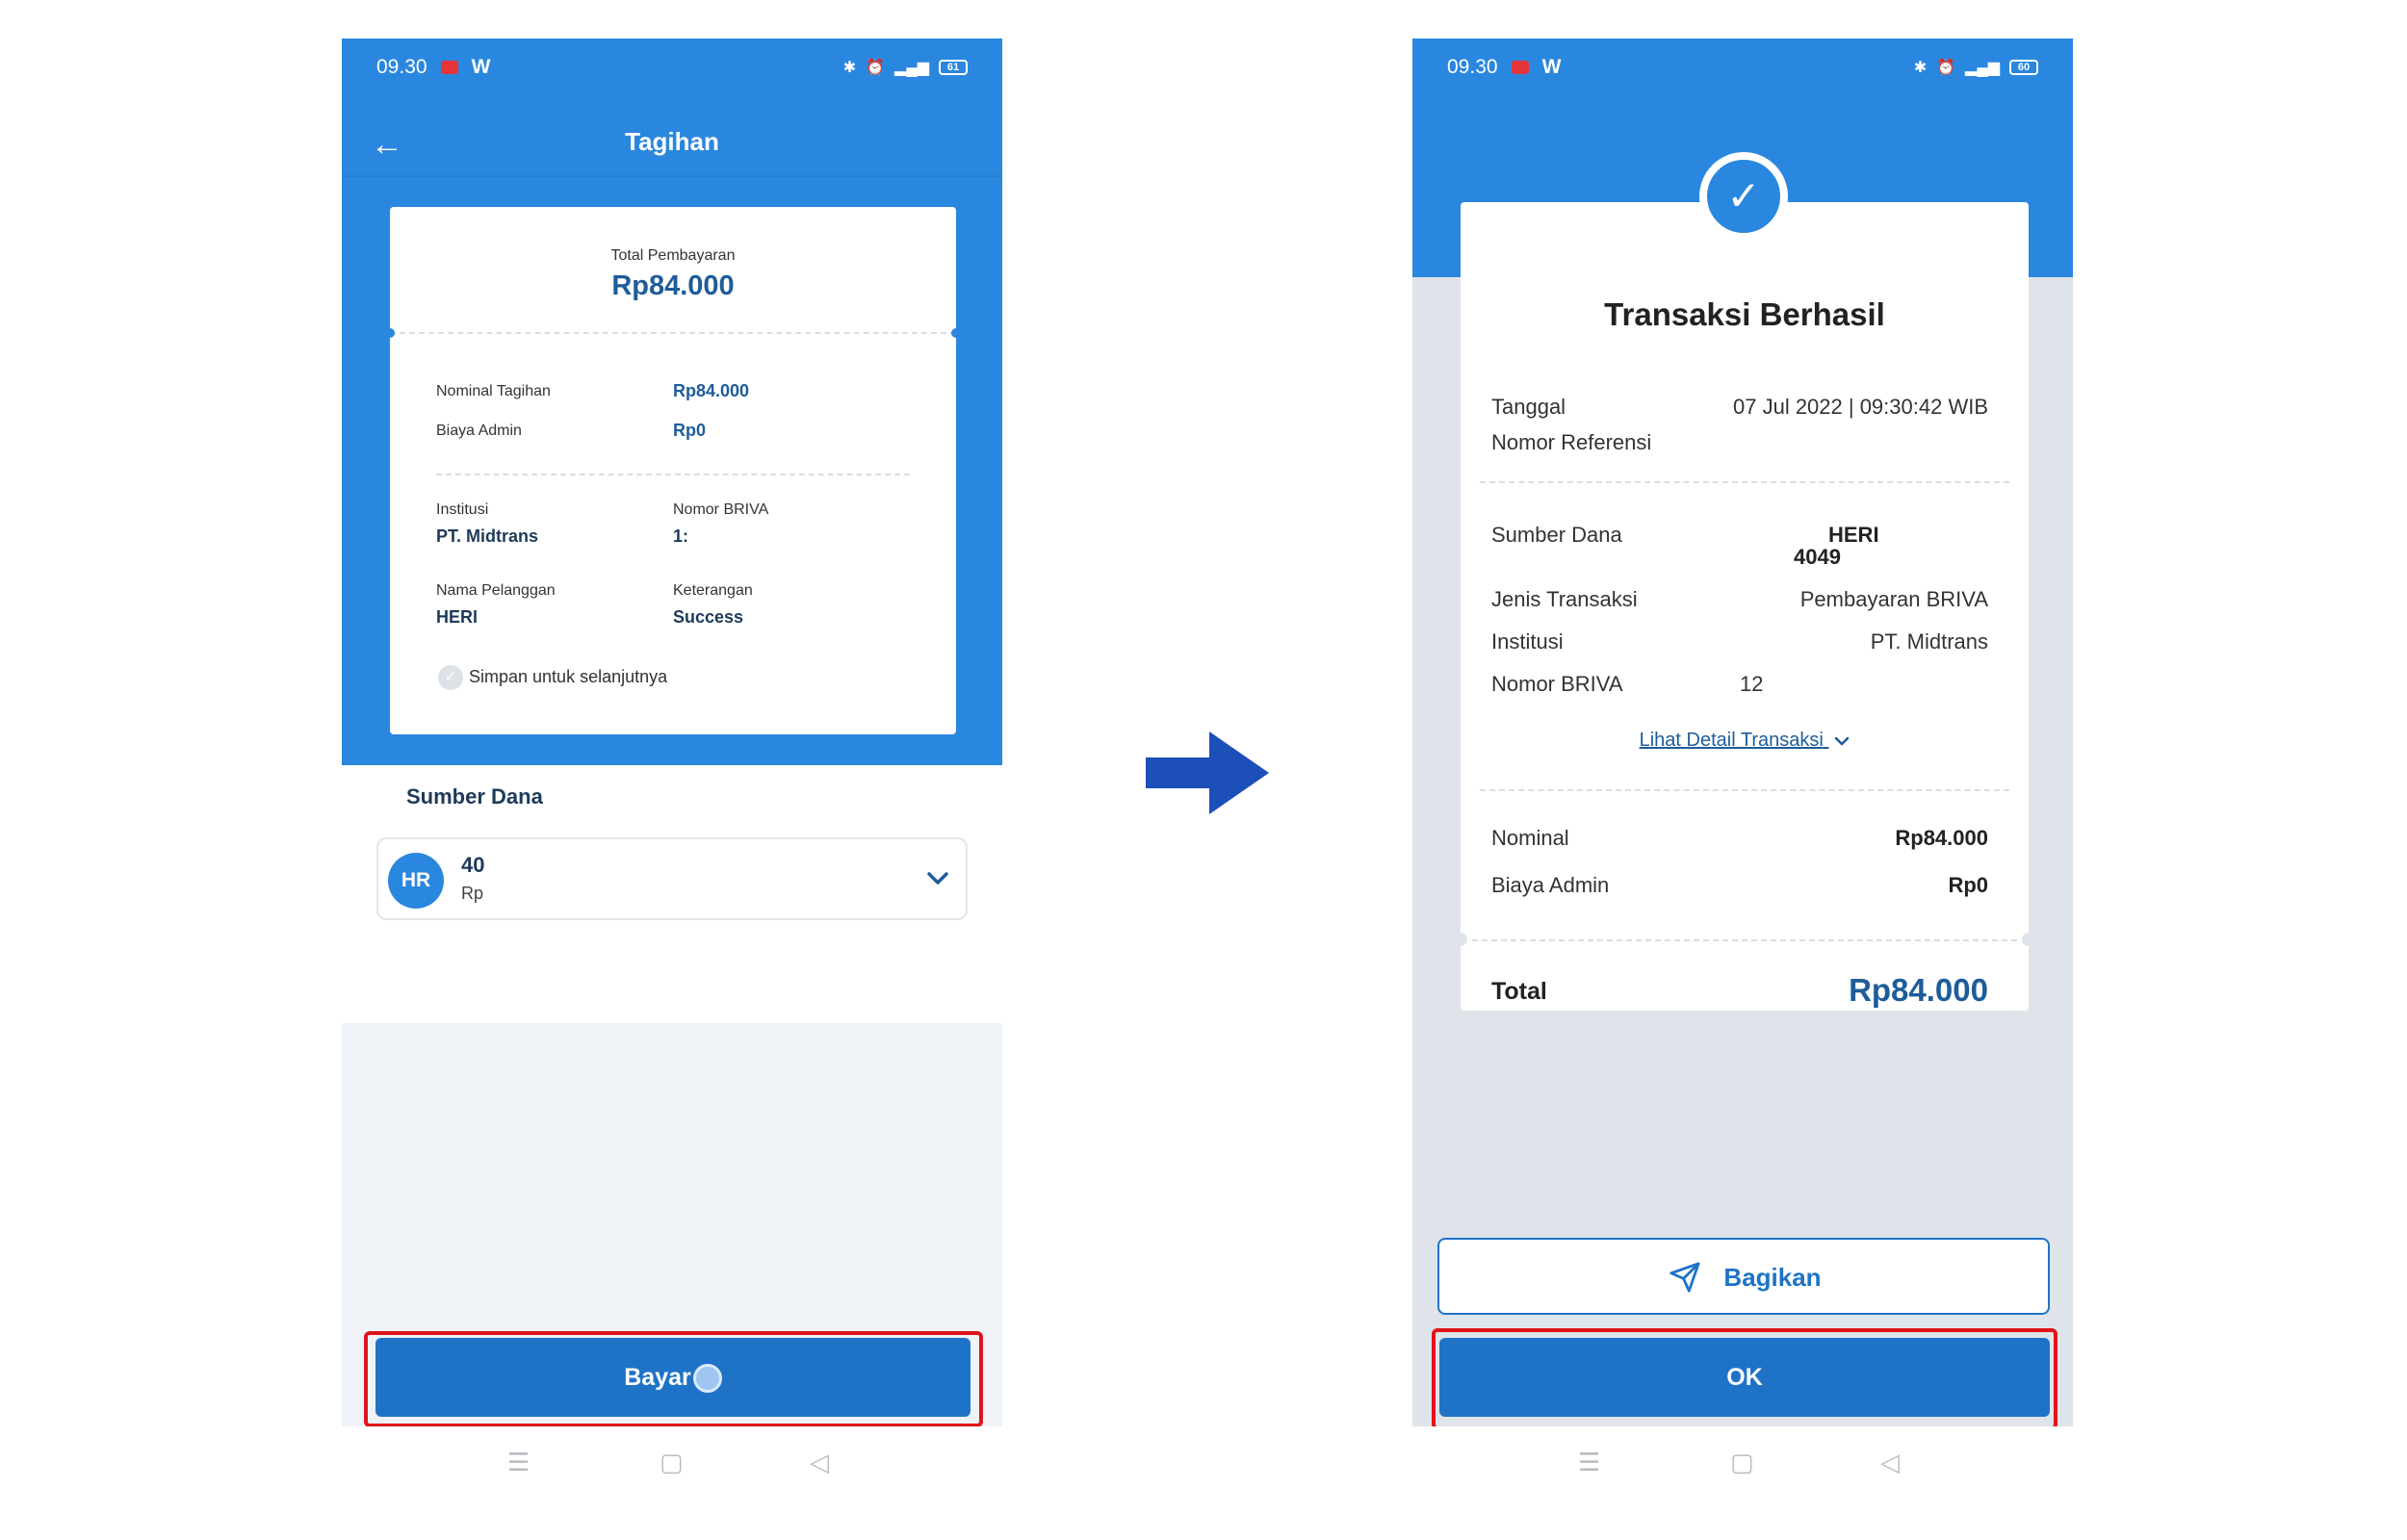 This screenshot has width=2407, height=1540. Describe the element at coordinates (673, 333) in the screenshot. I see `ticket-divider` at that location.